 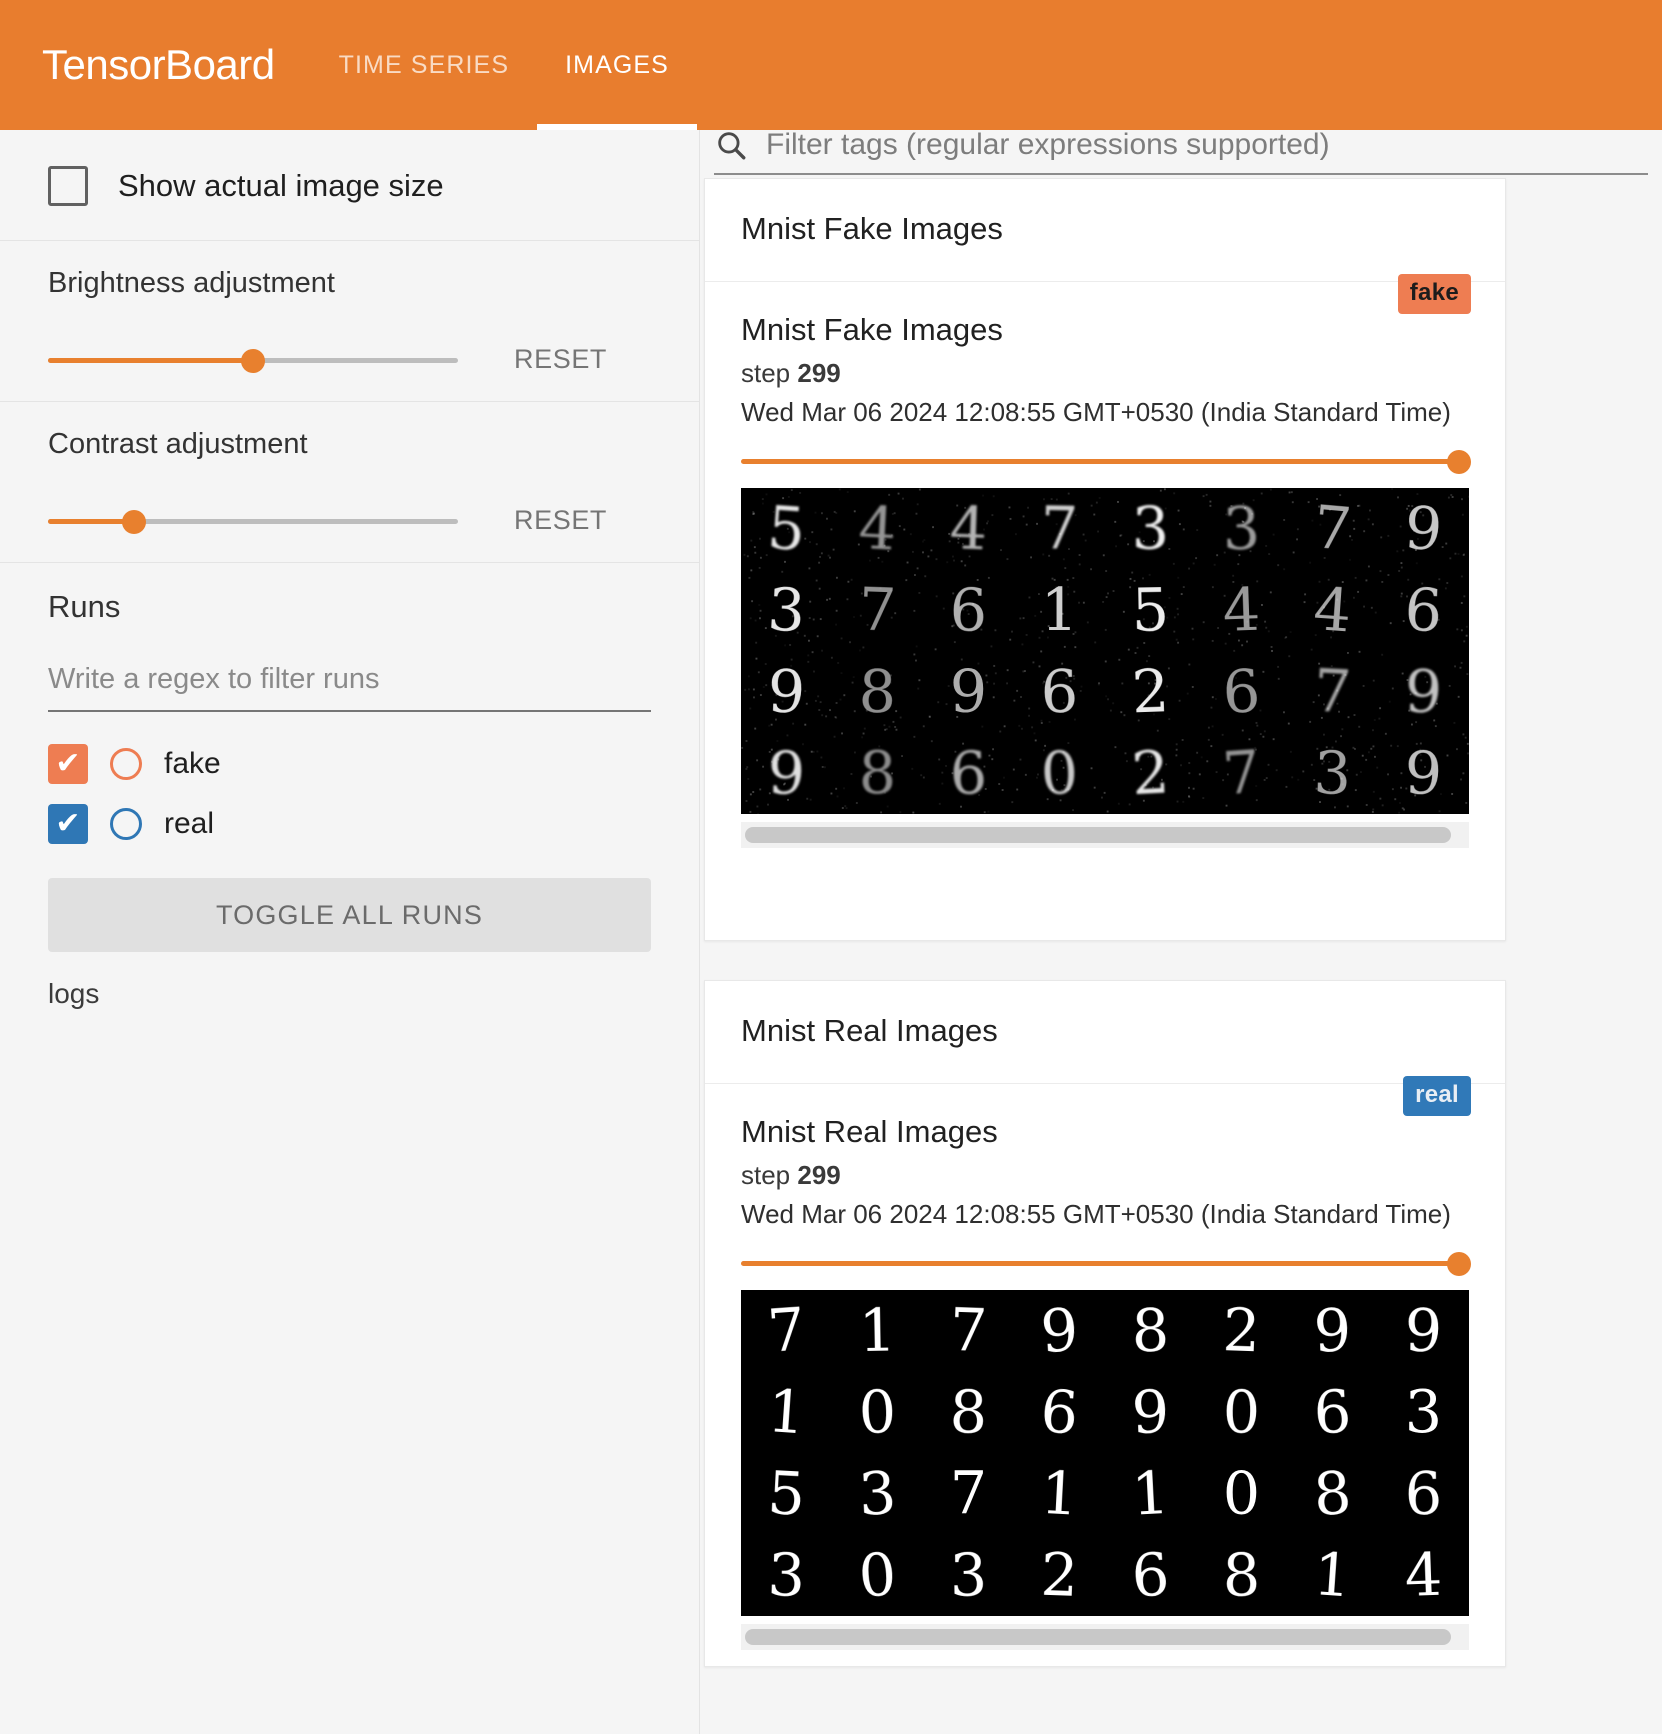 I want to click on card-group-title: Mnist Real Images, so click(x=869, y=1030).